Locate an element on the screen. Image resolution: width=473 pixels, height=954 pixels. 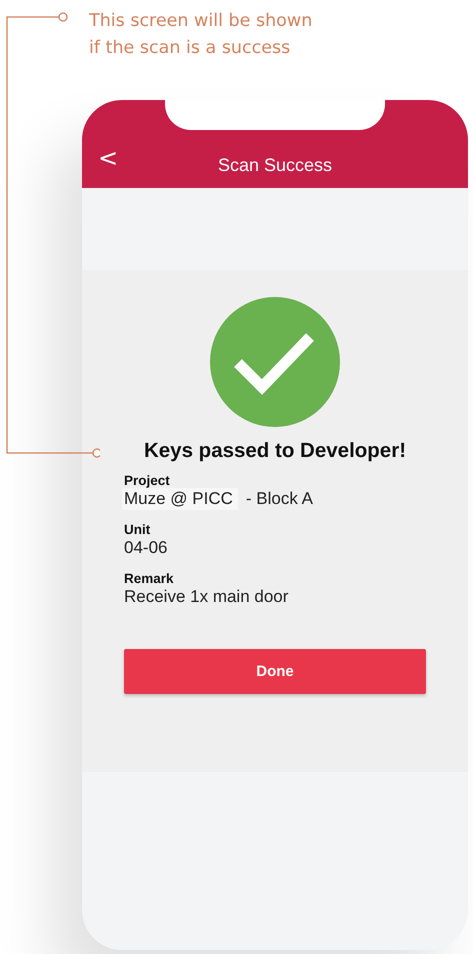
field-value: Receive 1x main door is located at coordinates (206, 597).